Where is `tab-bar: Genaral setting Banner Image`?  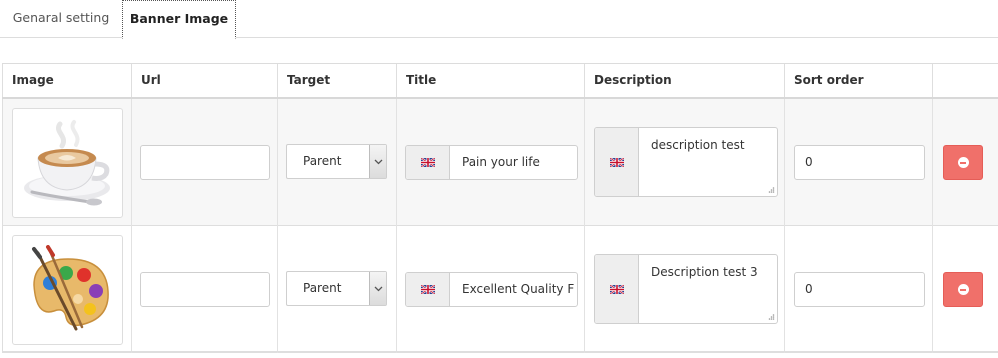
tab-bar: Genaral setting Banner Image is located at coordinates (499, 19).